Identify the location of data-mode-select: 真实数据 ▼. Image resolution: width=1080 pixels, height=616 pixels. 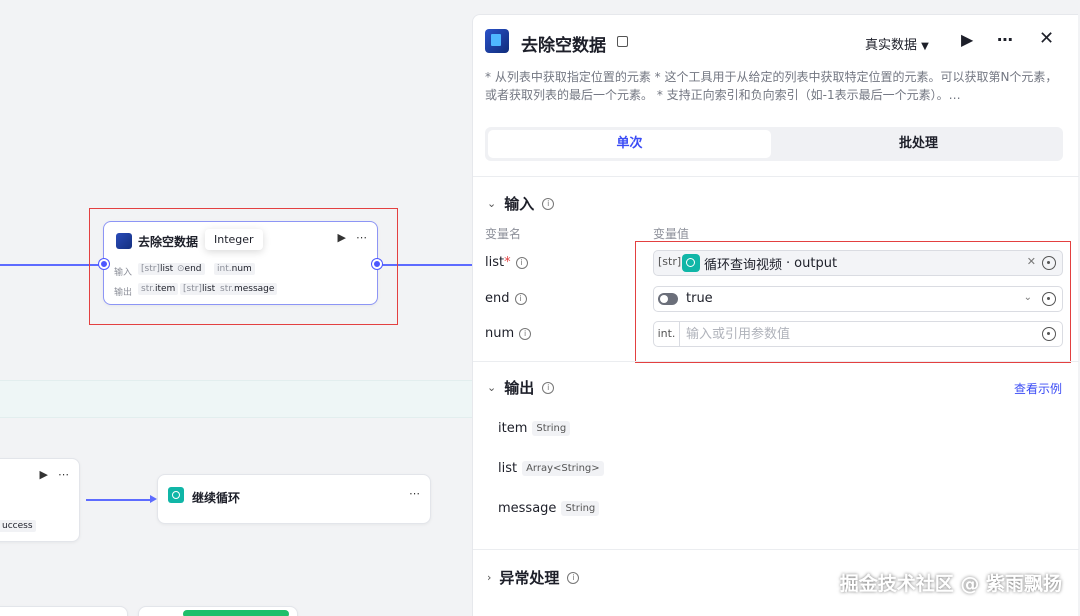
(897, 43).